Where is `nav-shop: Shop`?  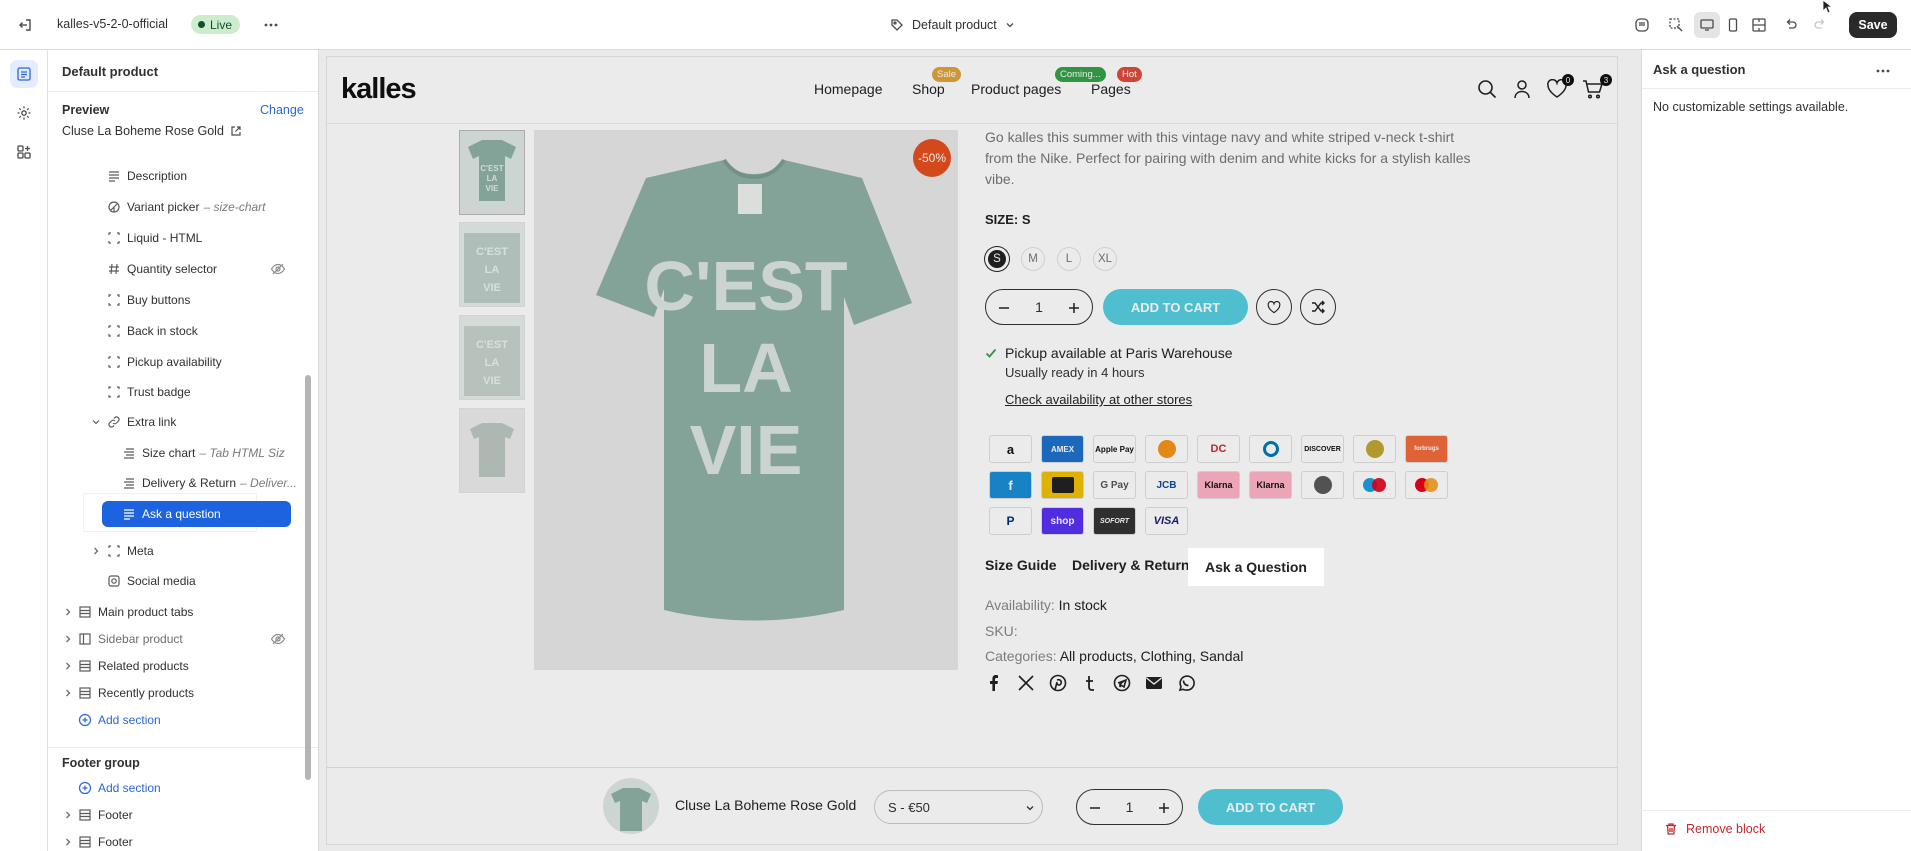
nav-shop: Shop is located at coordinates (928, 89).